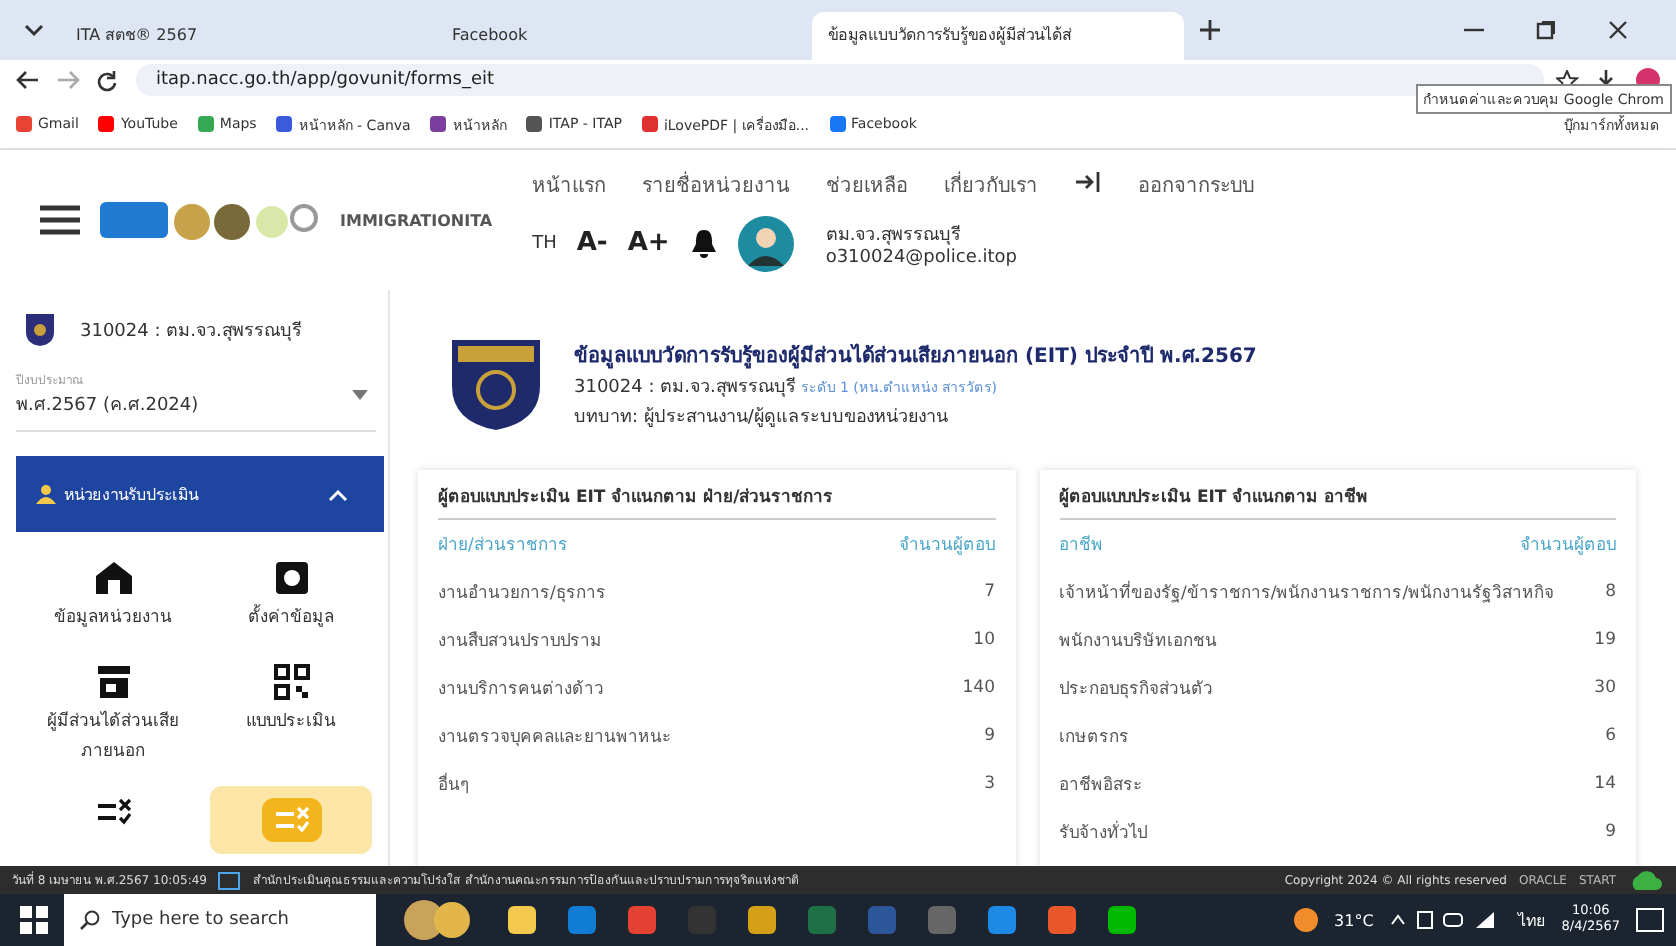 This screenshot has width=1676, height=946. Describe the element at coordinates (90, 920) in the screenshot. I see `search-icon` at that location.